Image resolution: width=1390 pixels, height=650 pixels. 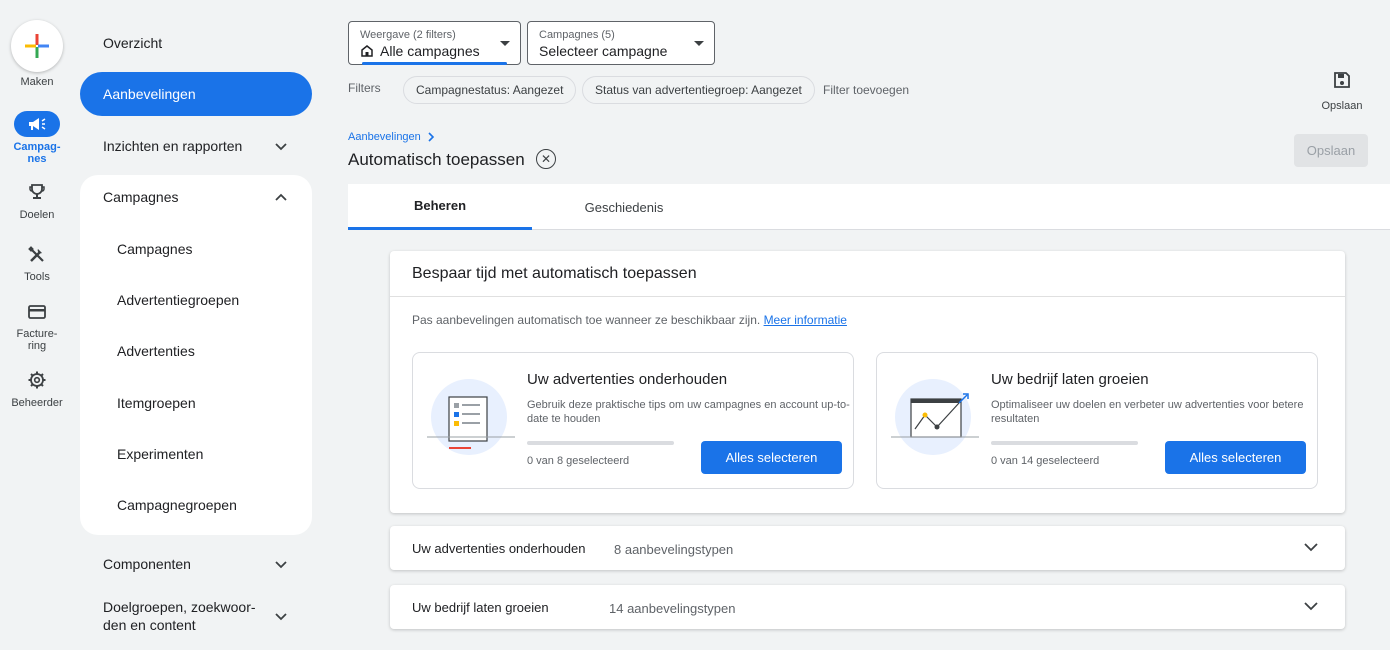 I want to click on rail-item-tools, so click(x=37, y=255).